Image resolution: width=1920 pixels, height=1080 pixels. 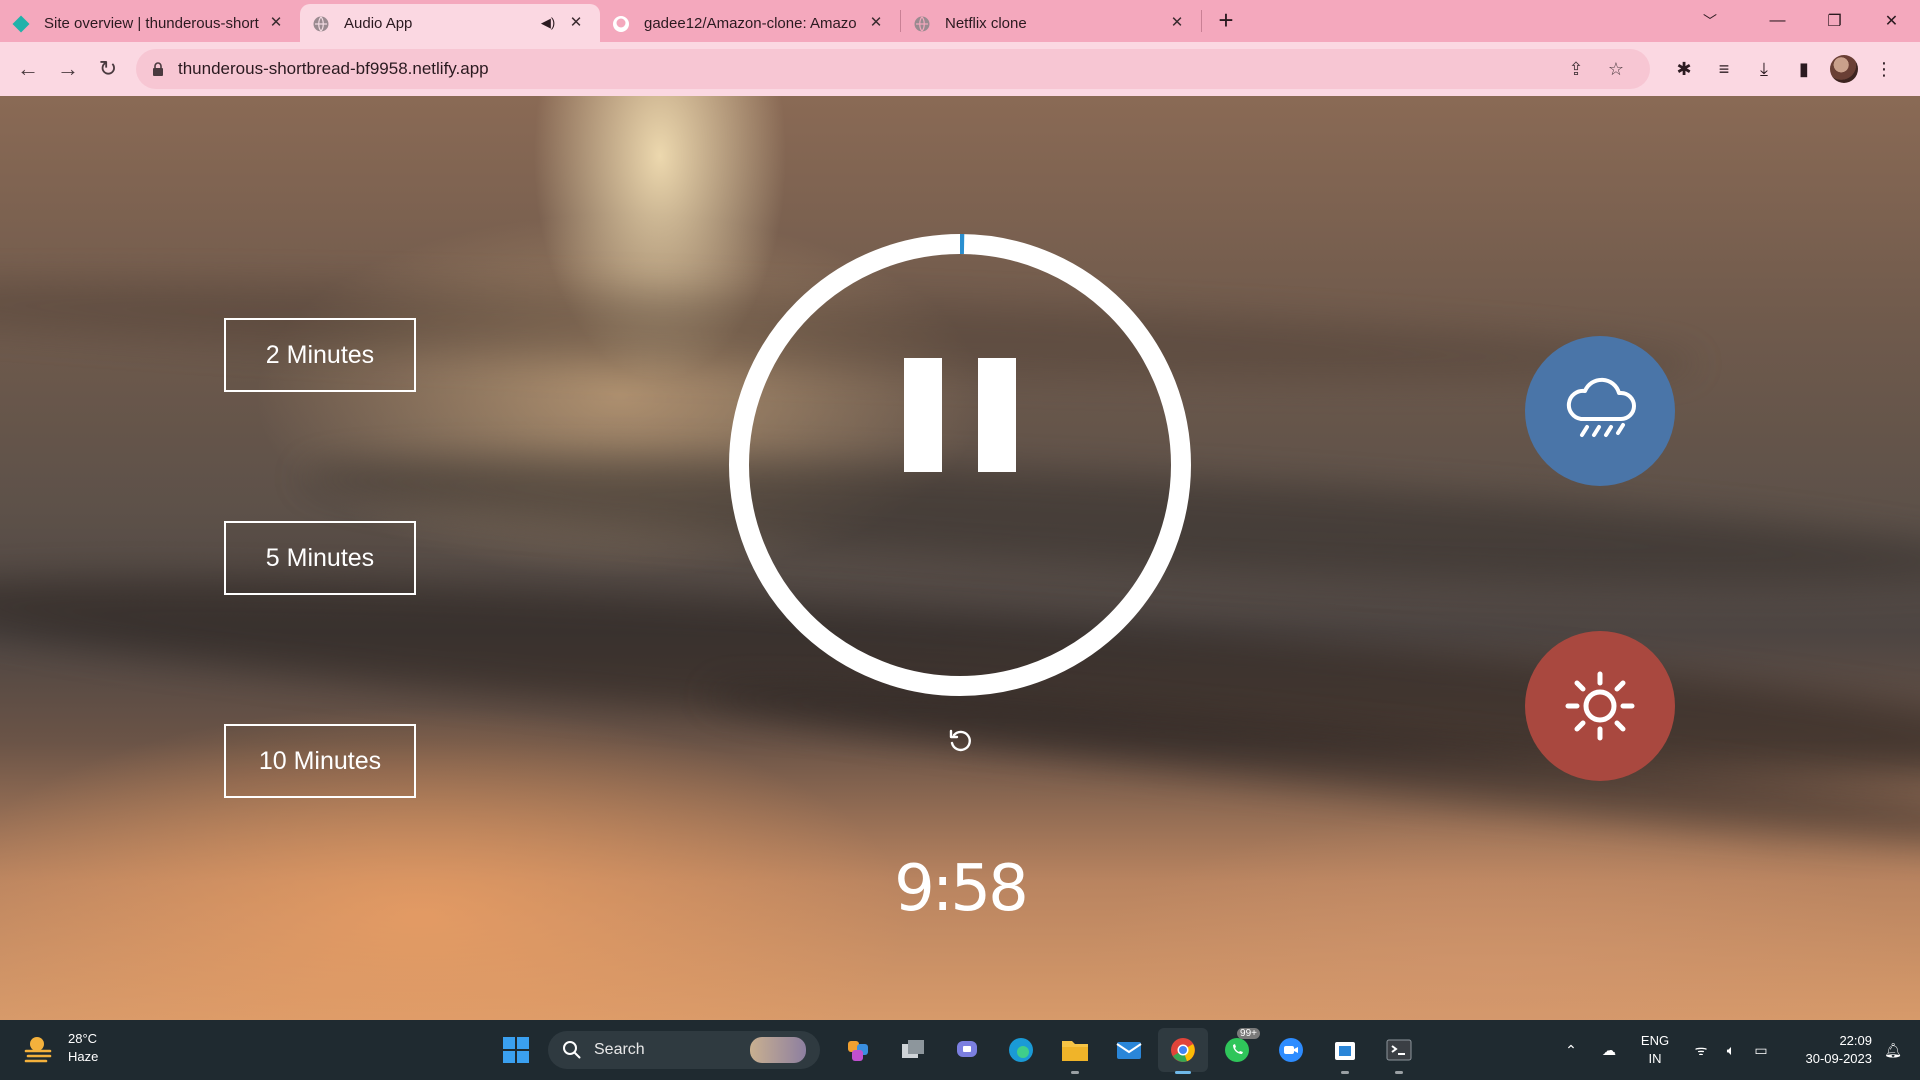 What do you see at coordinates (1655, 1050) in the screenshot?
I see `language-indicator: ENG IN` at bounding box center [1655, 1050].